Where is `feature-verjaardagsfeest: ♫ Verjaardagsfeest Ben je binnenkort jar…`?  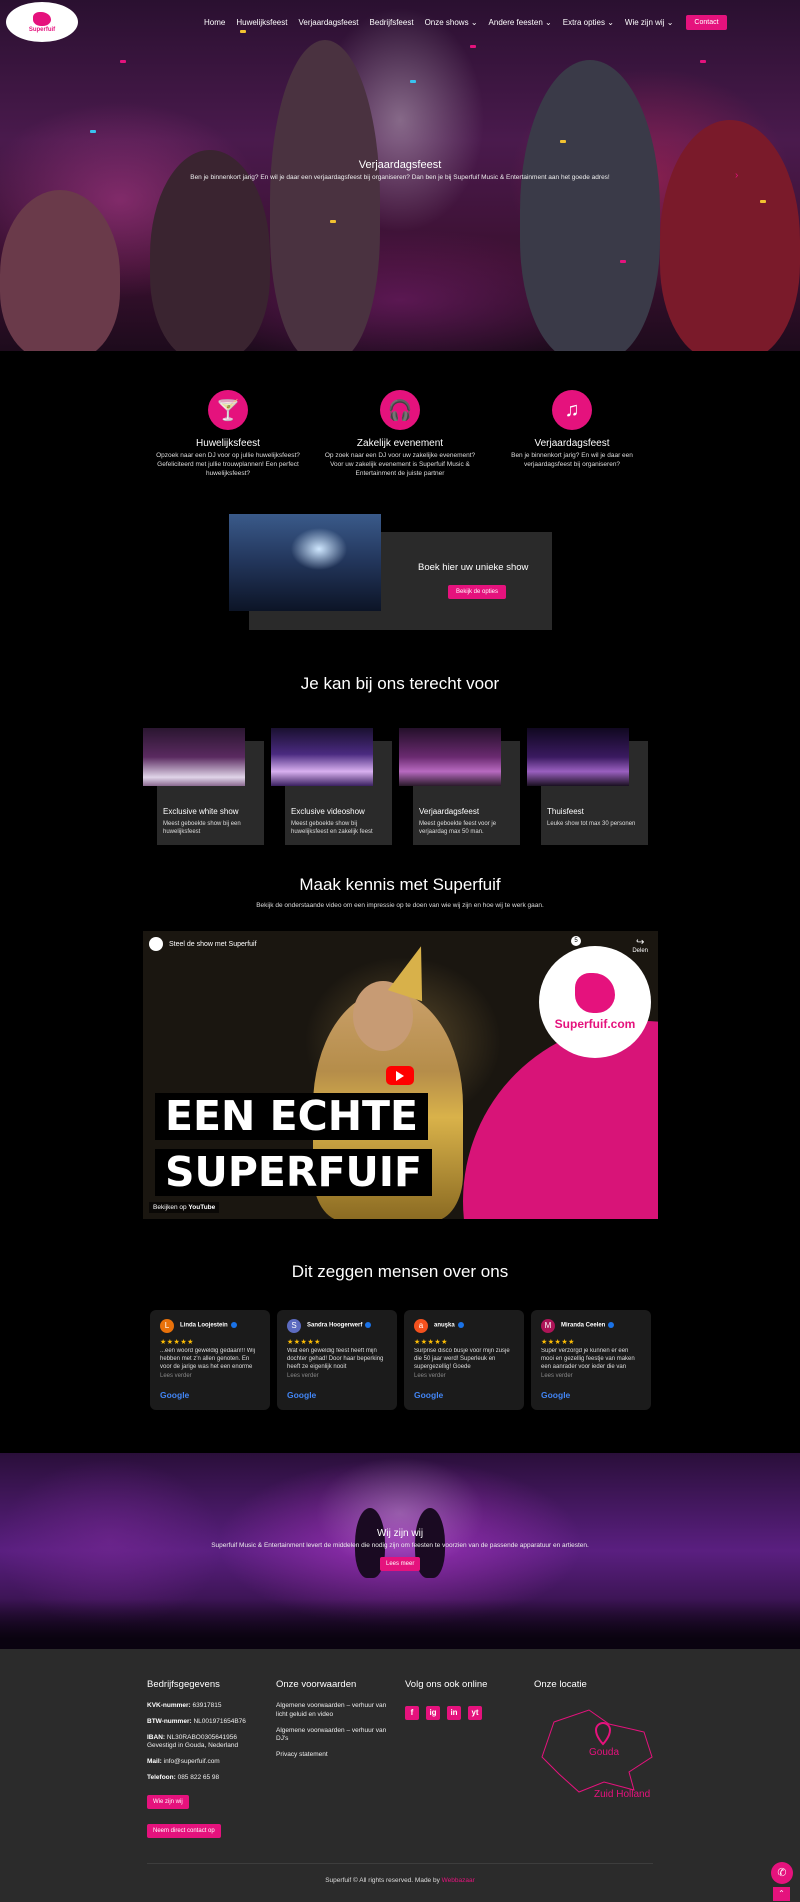 feature-verjaardagsfeest: ♫ Verjaardagsfeest Ben je binnenkort jar… is located at coordinates (572, 430).